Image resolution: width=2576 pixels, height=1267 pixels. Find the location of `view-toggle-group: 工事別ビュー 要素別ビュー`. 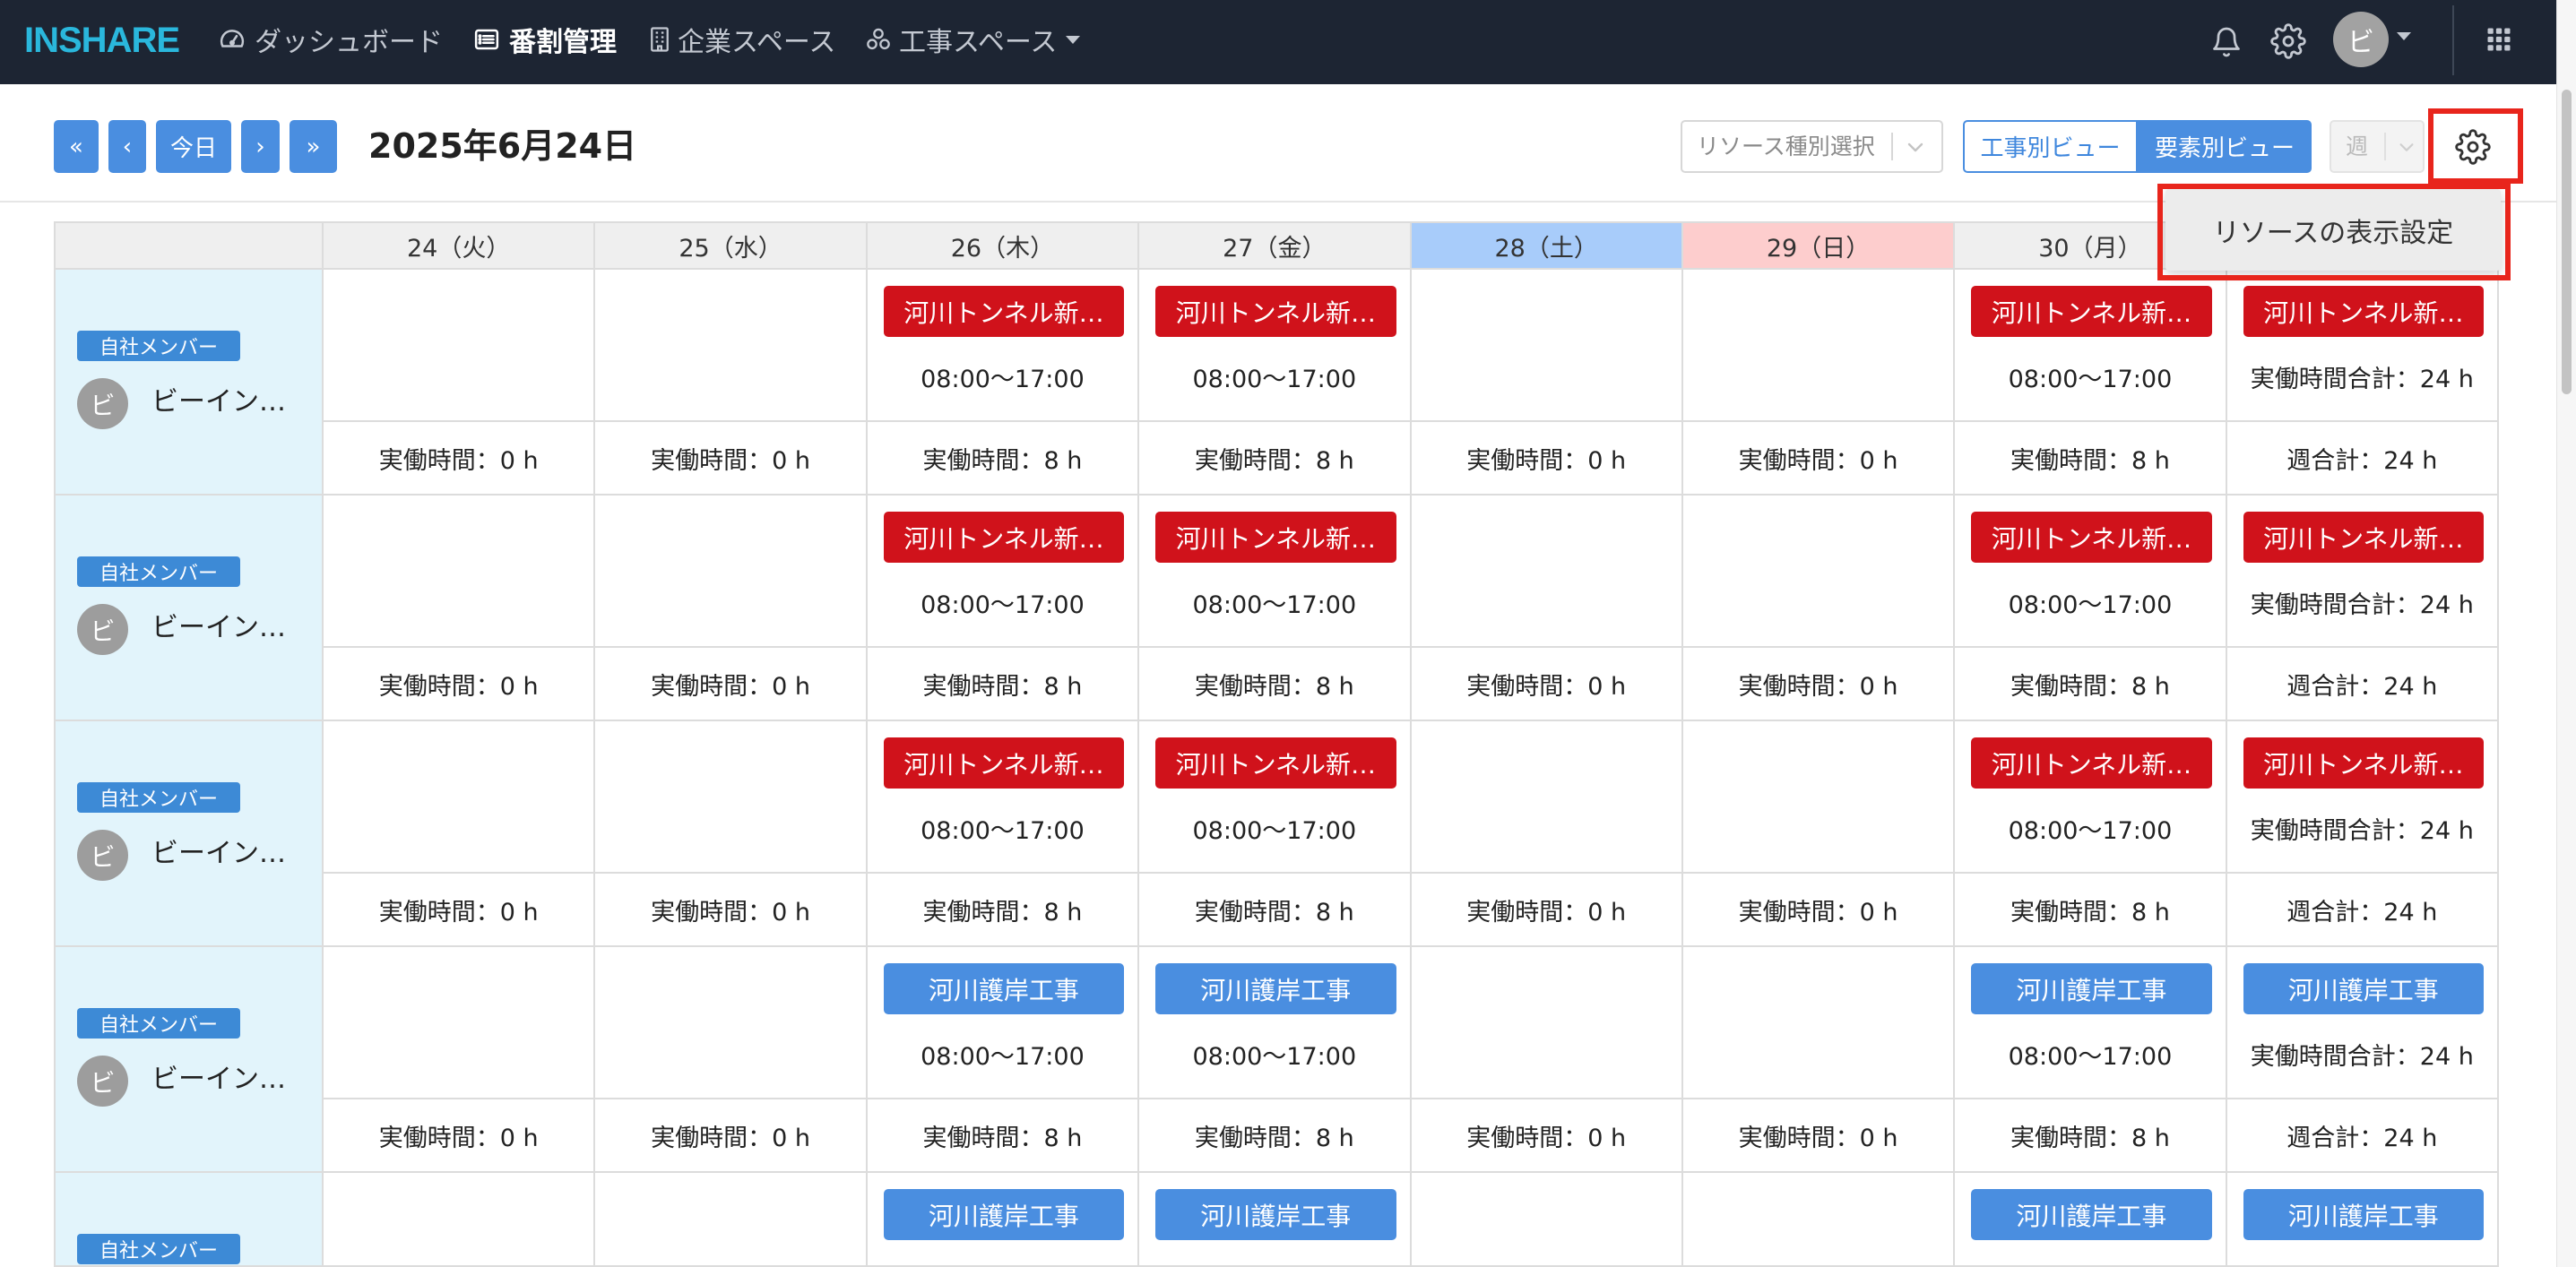

view-toggle-group: 工事別ビュー 要素別ビュー is located at coordinates (2137, 147).